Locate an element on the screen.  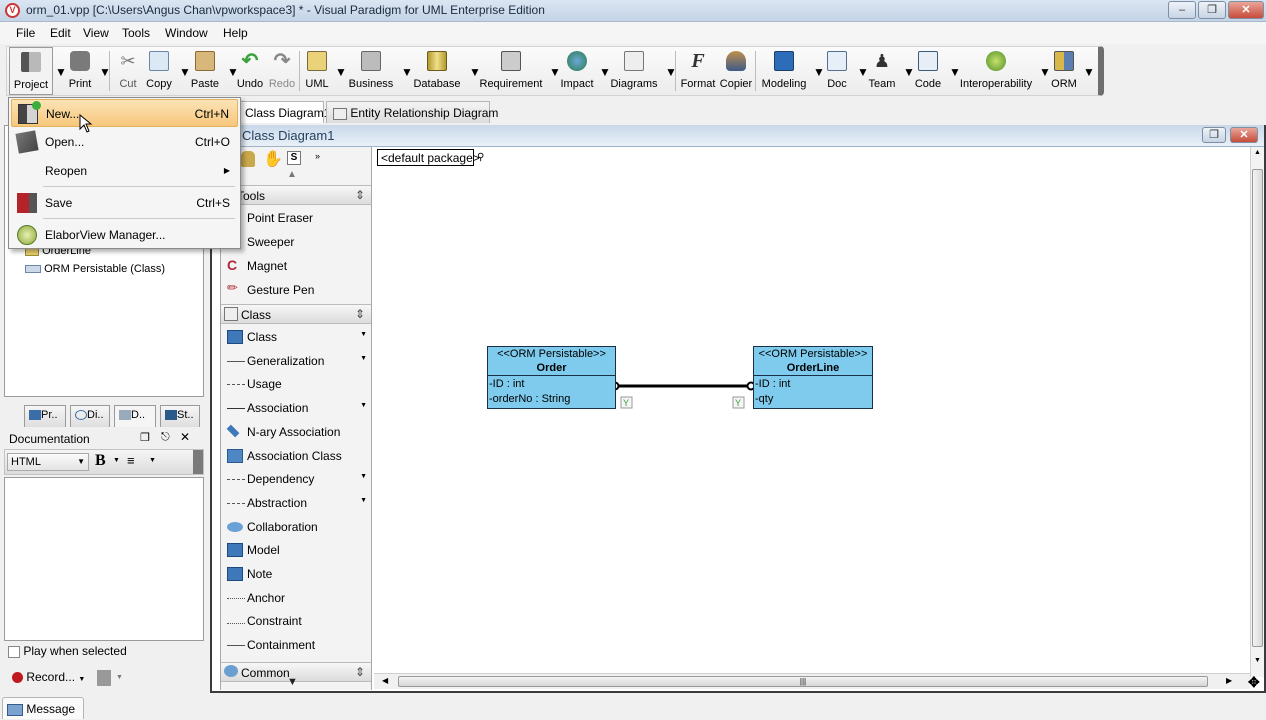
package-breadcrumb: <default package> is located at coordinates (428, 157).